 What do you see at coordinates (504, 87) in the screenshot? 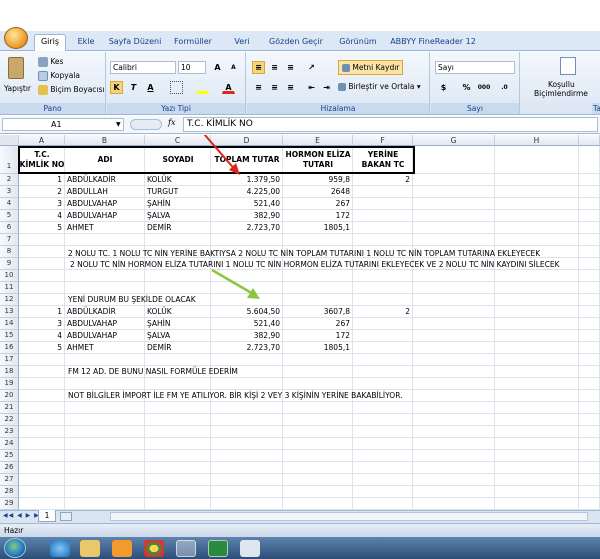
I see `increase-decimal-icon: .0` at bounding box center [504, 87].